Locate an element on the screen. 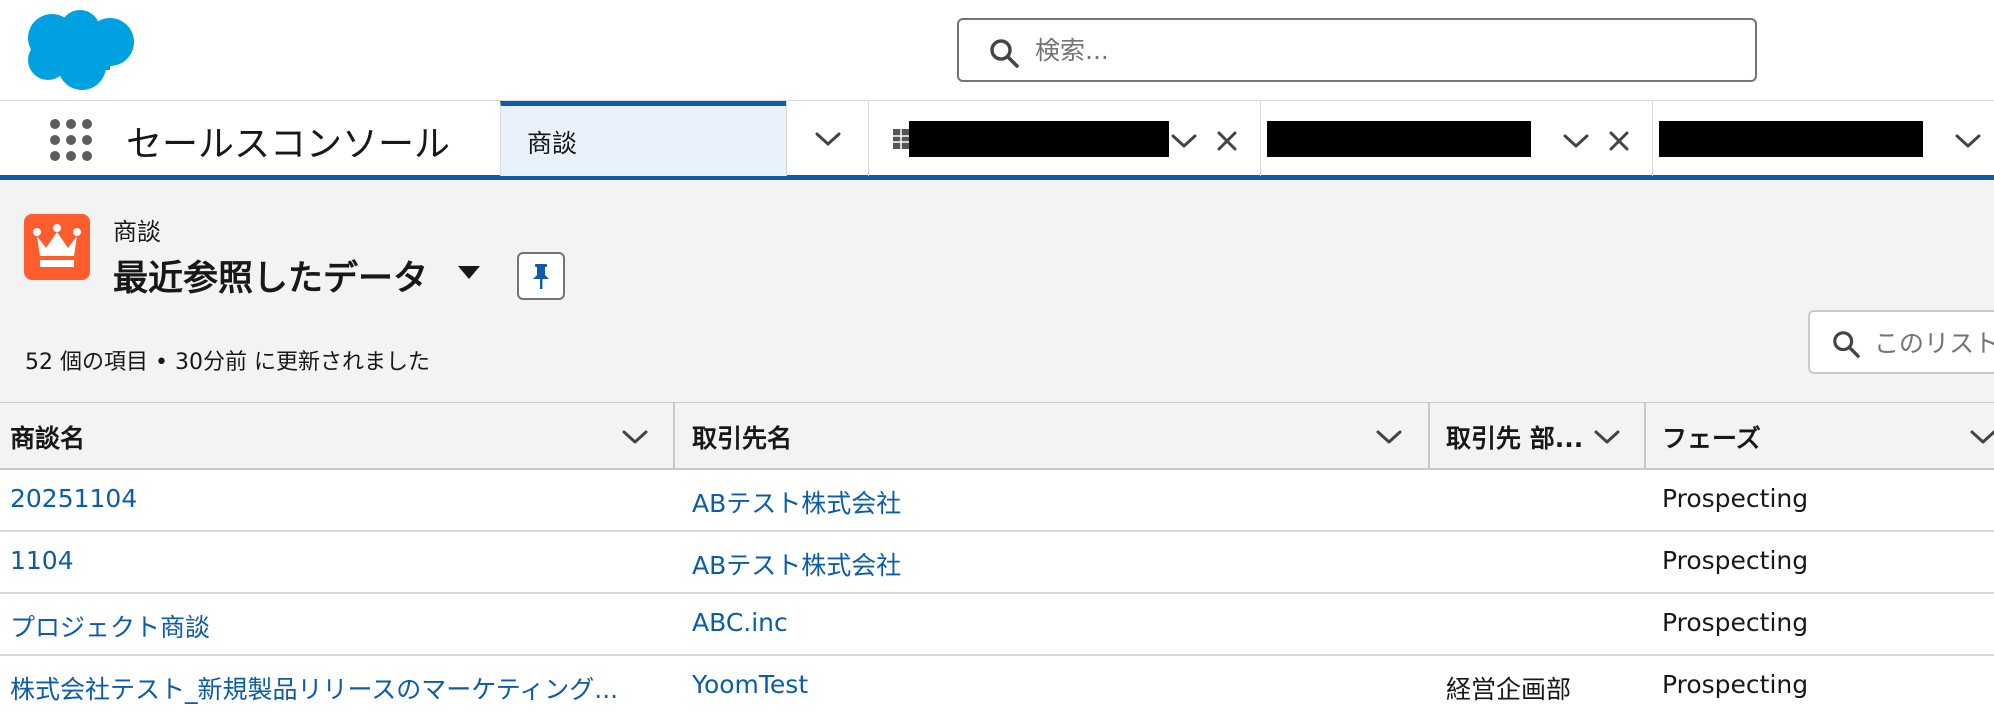 The height and width of the screenshot is (715, 1994). column-header-label: 商談名 is located at coordinates (48, 438).